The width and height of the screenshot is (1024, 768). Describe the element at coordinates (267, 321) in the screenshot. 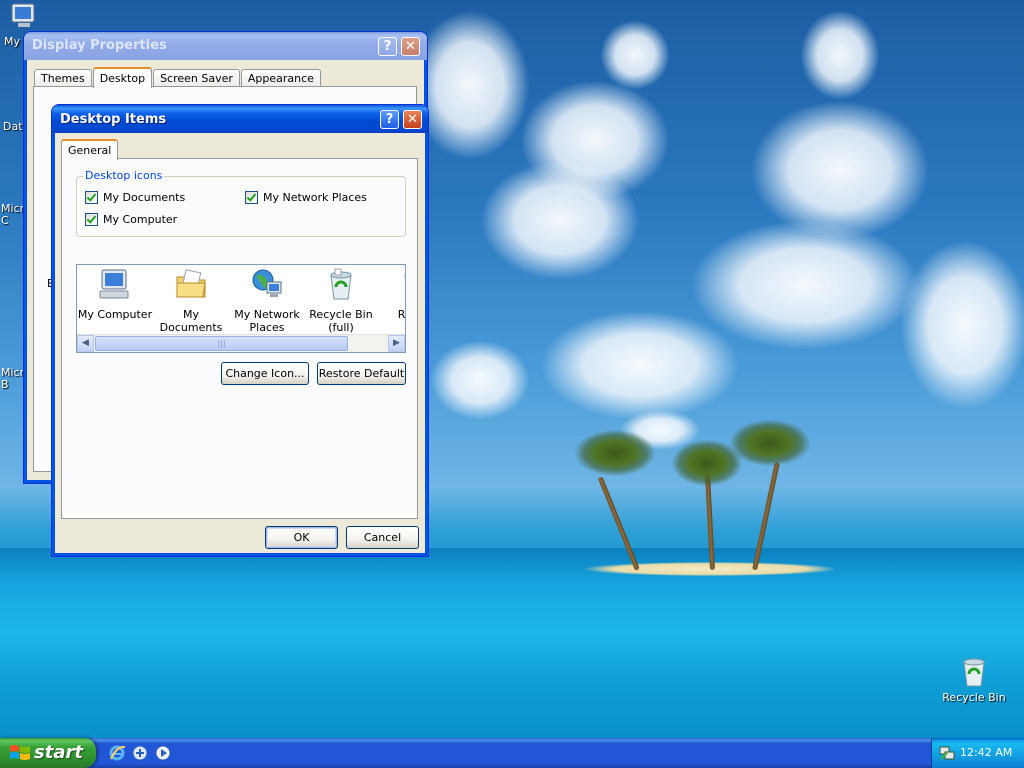

I see `list-item-label: My Network Places` at that location.